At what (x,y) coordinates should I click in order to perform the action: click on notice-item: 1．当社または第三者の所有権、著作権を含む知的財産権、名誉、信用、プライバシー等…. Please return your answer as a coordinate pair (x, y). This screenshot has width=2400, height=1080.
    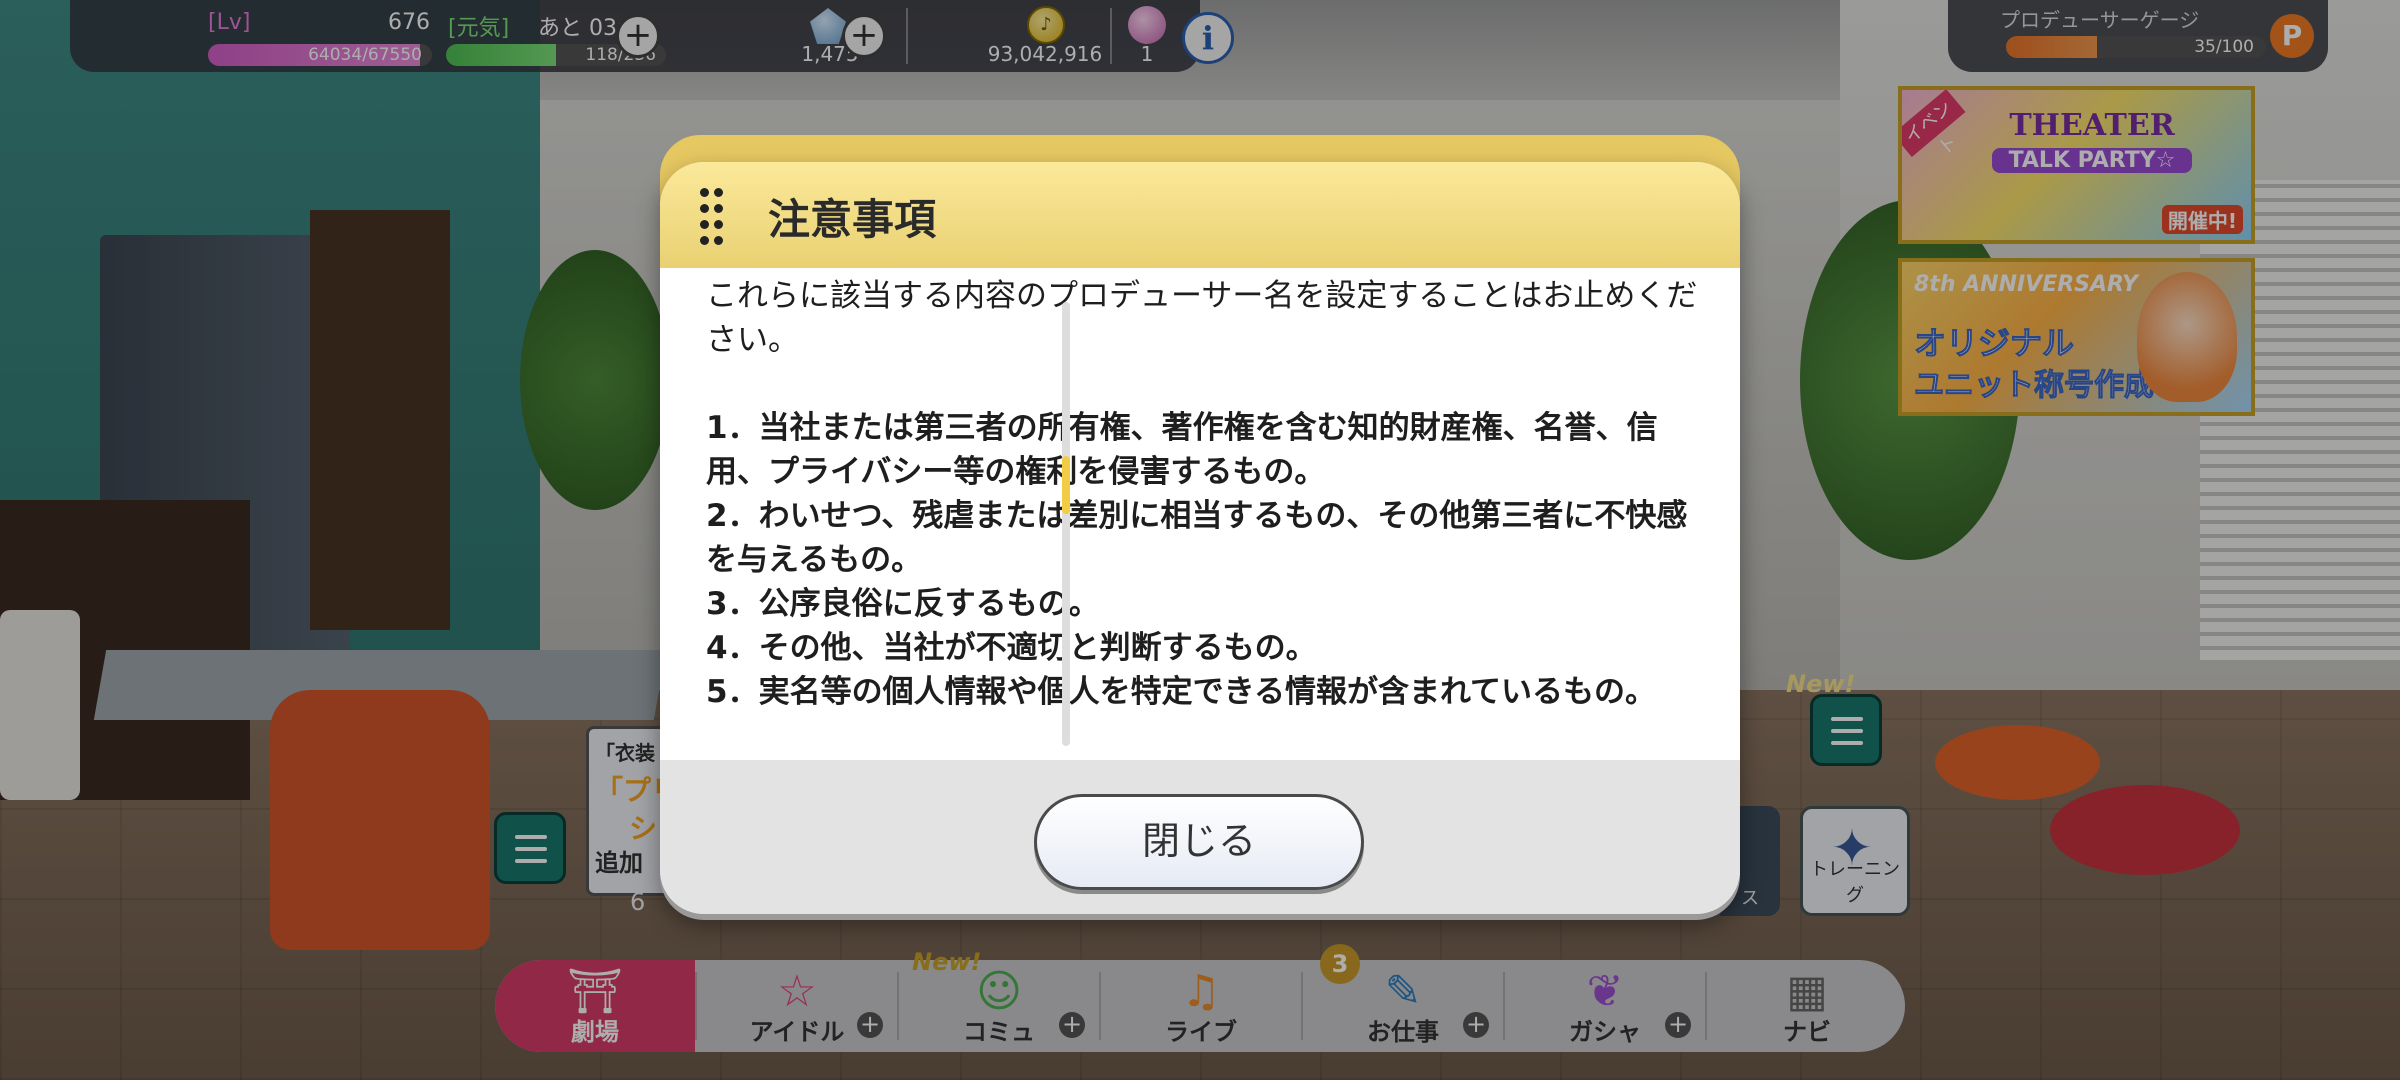
    Looking at the image, I should click on (1182, 450).